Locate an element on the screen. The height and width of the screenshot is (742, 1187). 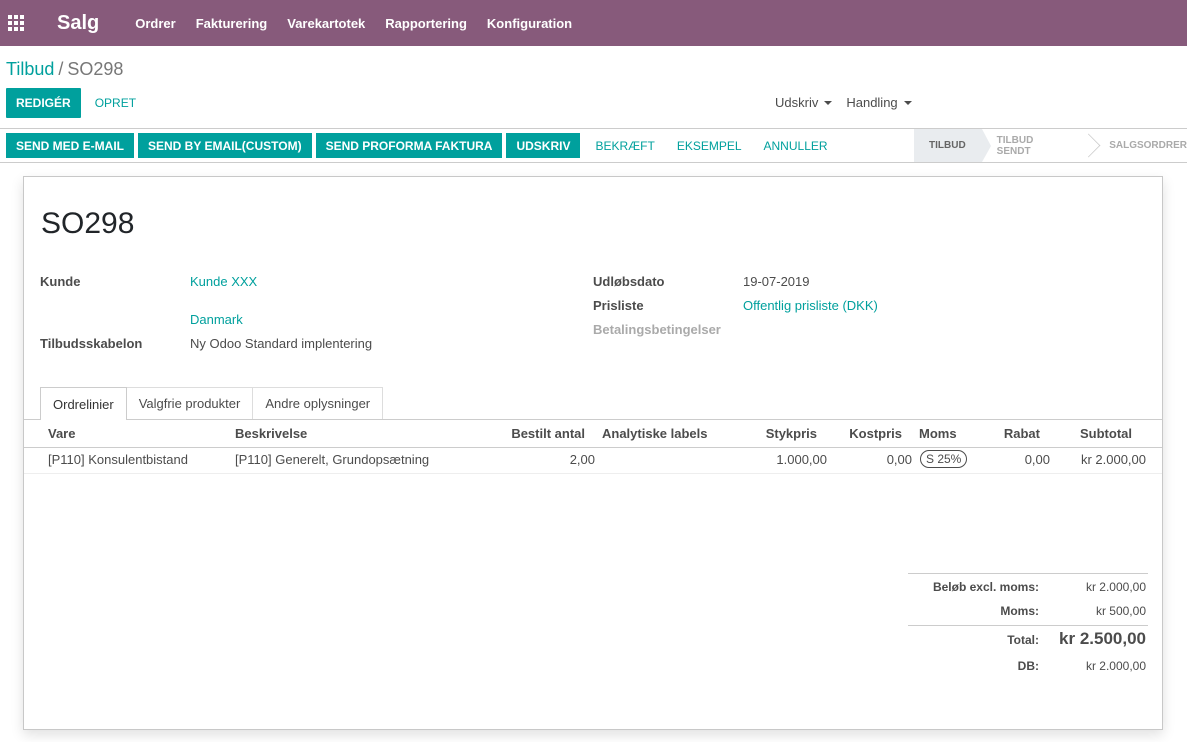
customer-link: Kunde XXX is located at coordinates (223, 281).